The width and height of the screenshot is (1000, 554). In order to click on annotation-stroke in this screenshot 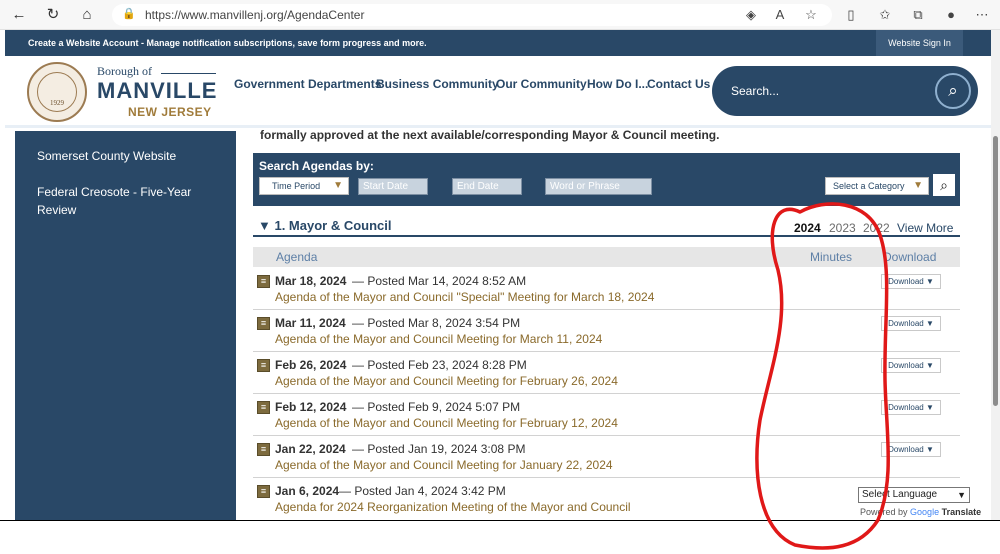, I will do `click(823, 376)`.